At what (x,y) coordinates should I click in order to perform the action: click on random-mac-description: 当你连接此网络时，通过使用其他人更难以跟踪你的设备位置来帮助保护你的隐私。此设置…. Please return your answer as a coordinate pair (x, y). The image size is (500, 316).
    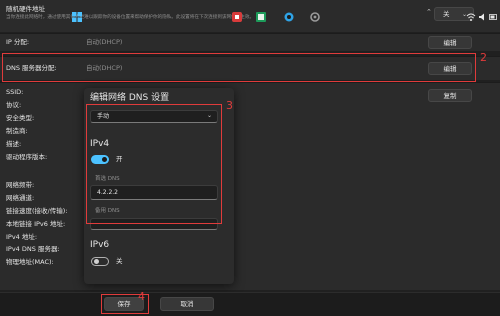
    Looking at the image, I should click on (130, 17).